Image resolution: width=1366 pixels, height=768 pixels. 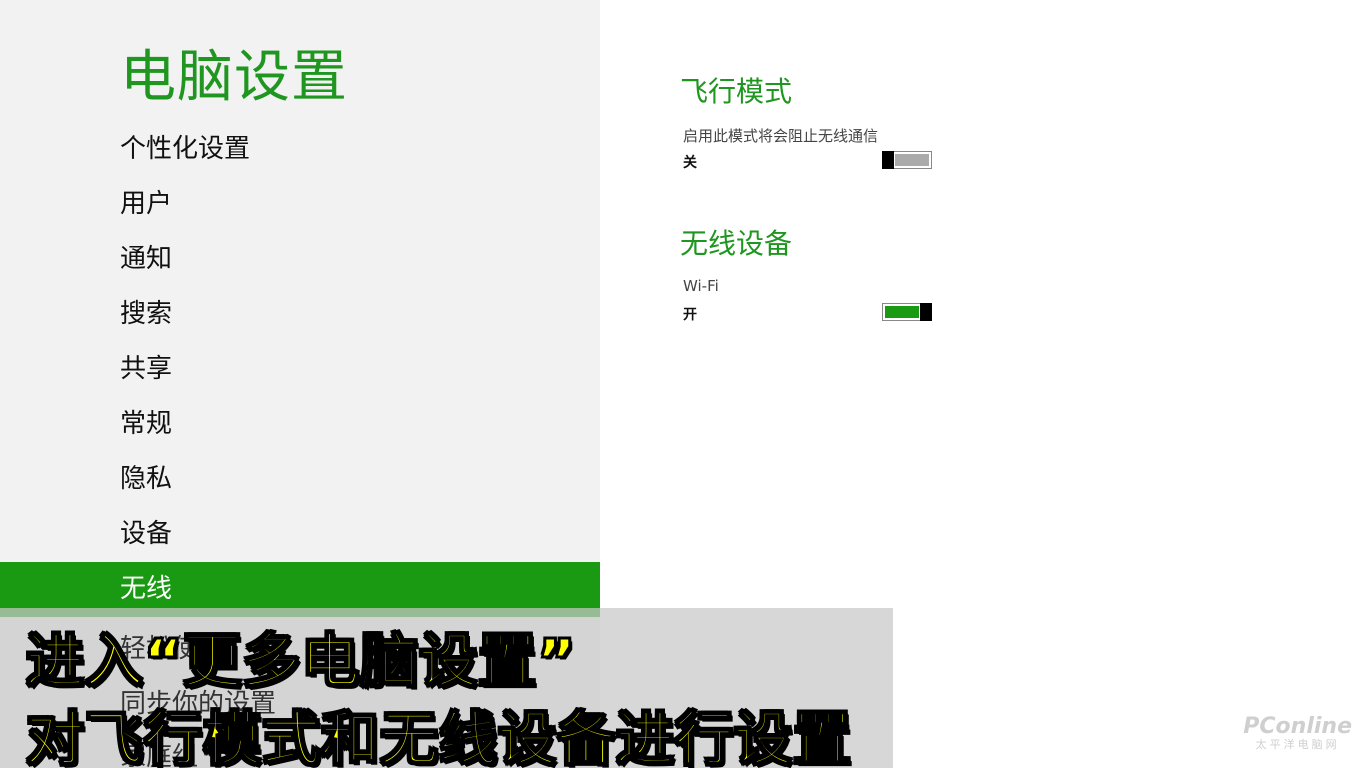 What do you see at coordinates (736, 91) in the screenshot?
I see `airplane-mode-heading: 飞行模式` at bounding box center [736, 91].